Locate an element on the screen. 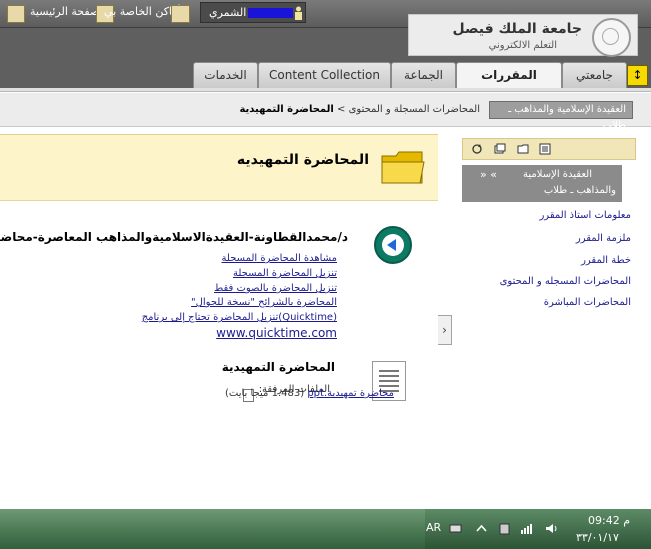  attachment-size: (1.483 ميجا بايت) is located at coordinates (265, 393).